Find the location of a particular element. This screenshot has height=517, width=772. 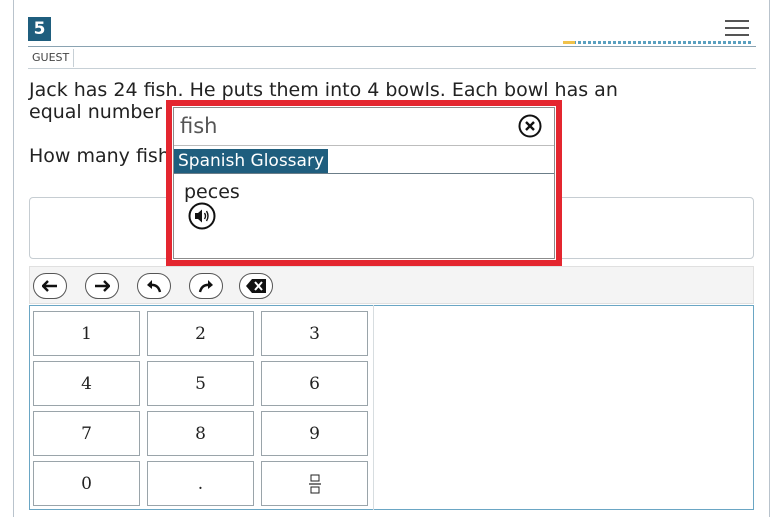

key-7: 7 is located at coordinates (86, 433).